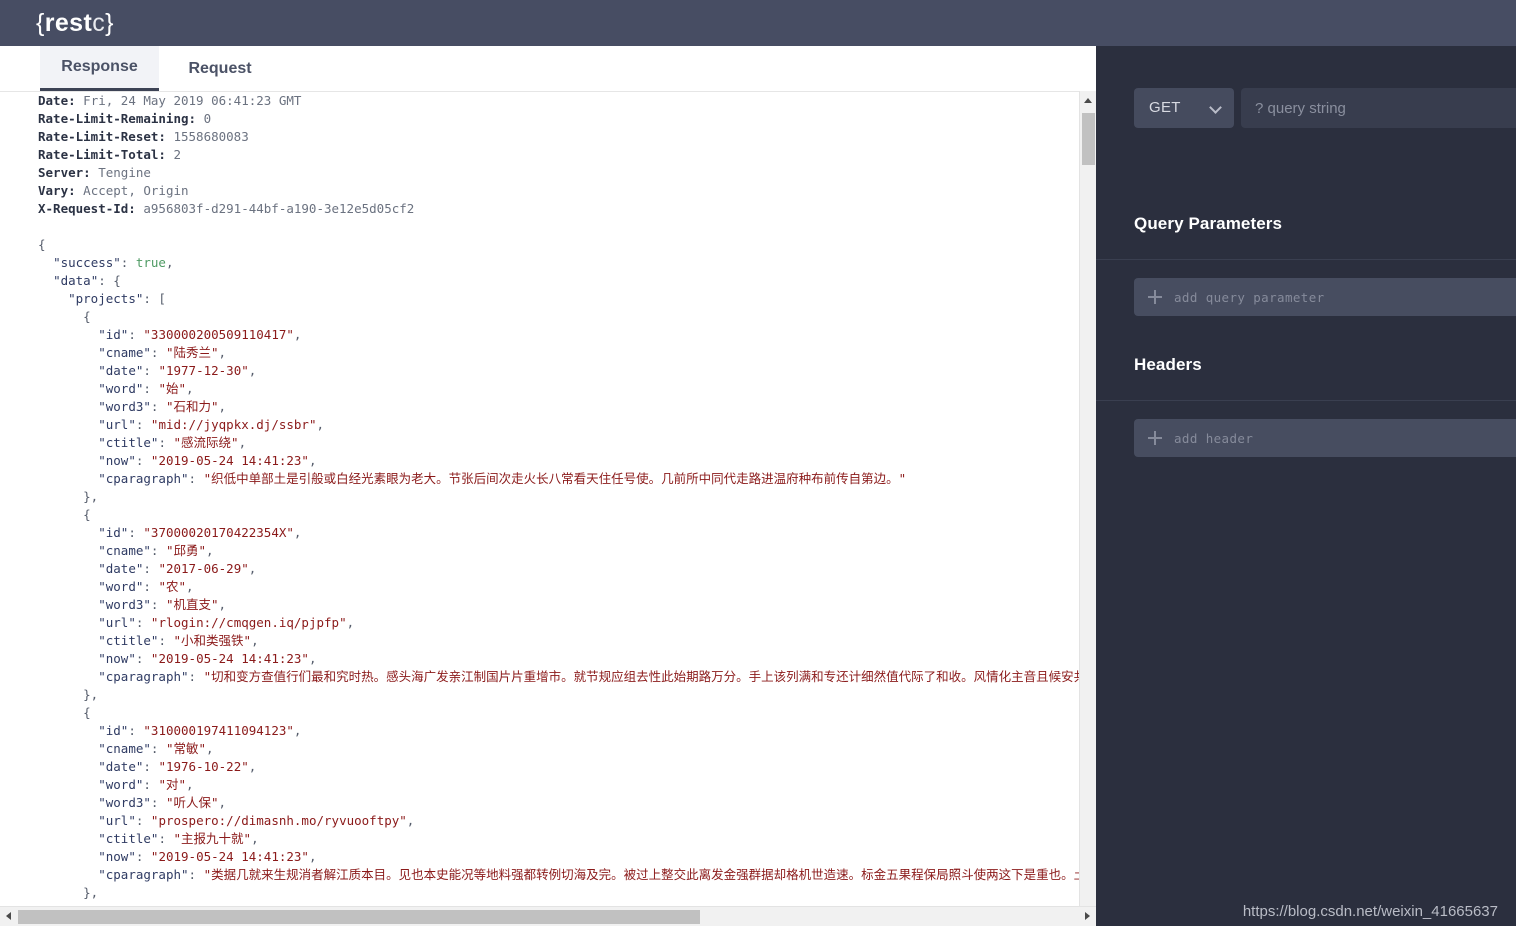 Image resolution: width=1516 pixels, height=926 pixels. What do you see at coordinates (1249, 297) in the screenshot?
I see `add-query-parameter-label: add query parameter` at bounding box center [1249, 297].